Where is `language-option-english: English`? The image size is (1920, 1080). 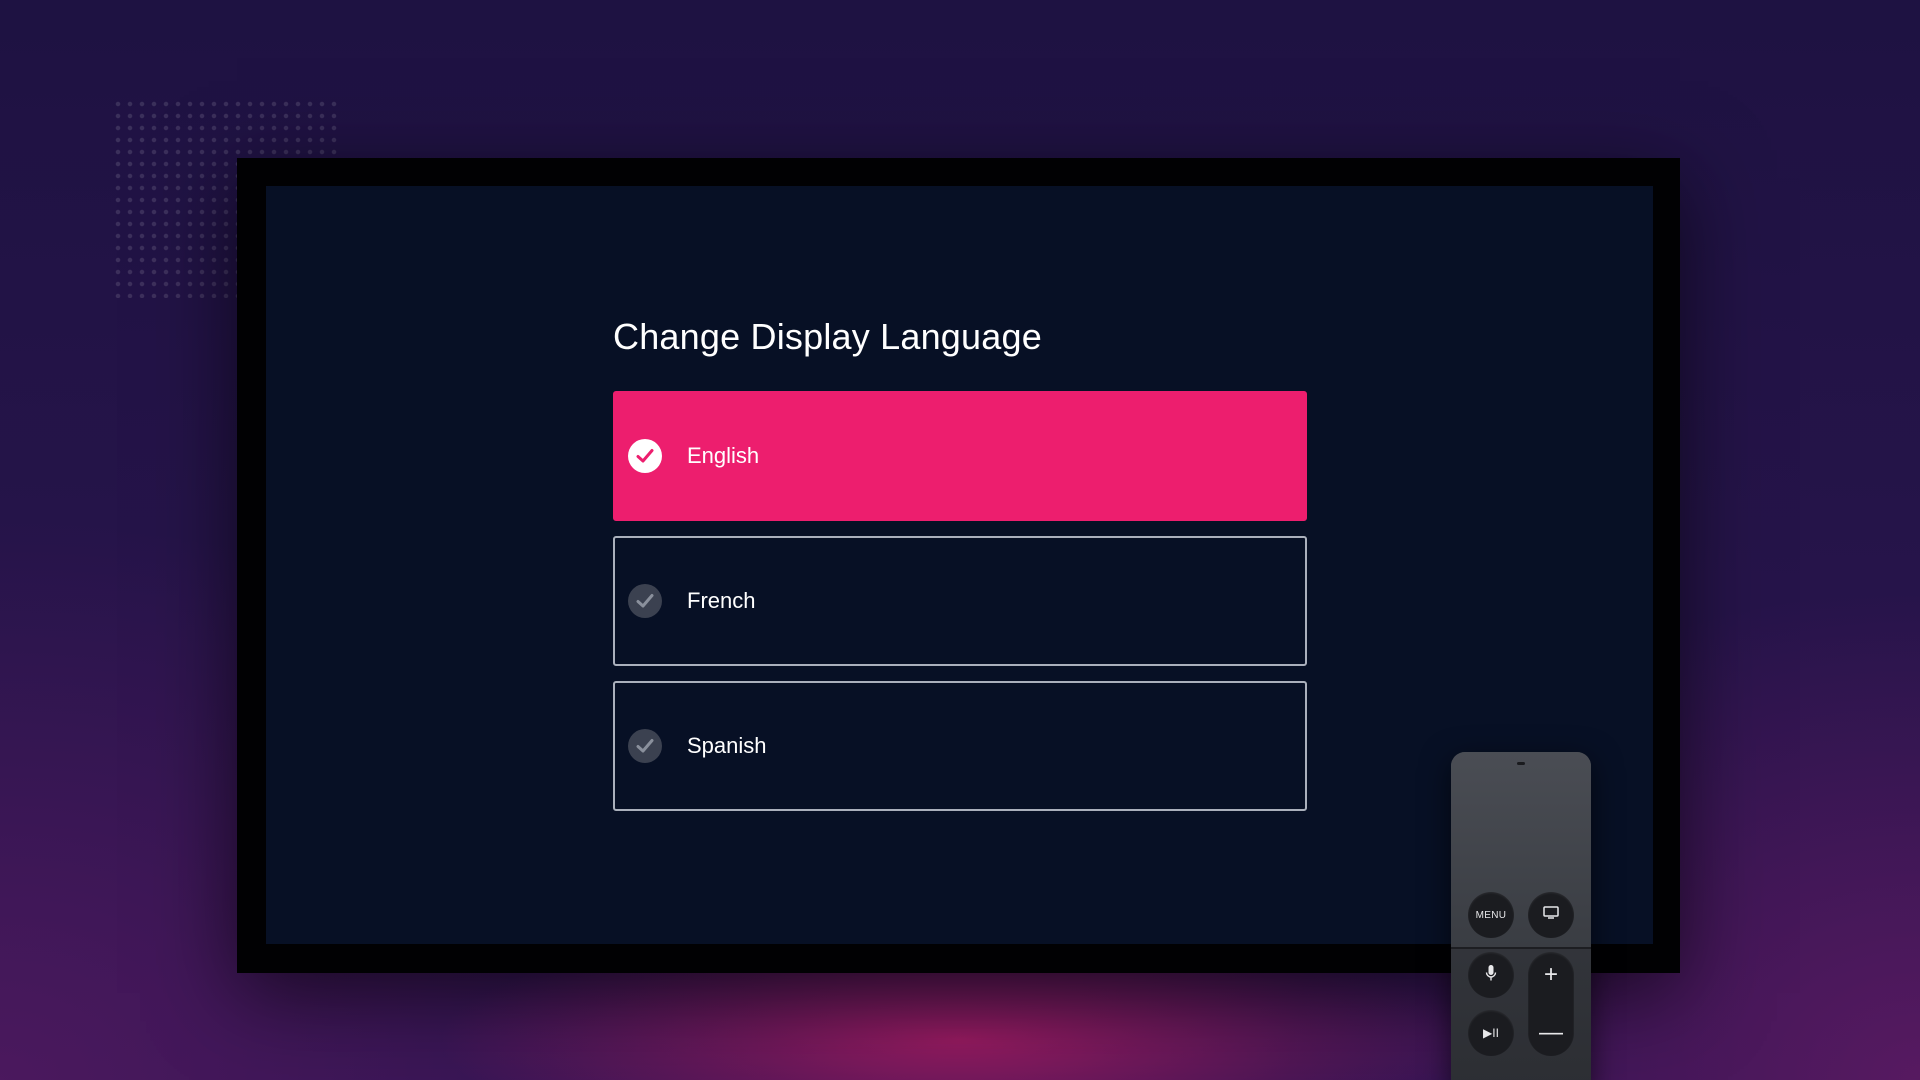 language-option-english: English is located at coordinates (960, 456).